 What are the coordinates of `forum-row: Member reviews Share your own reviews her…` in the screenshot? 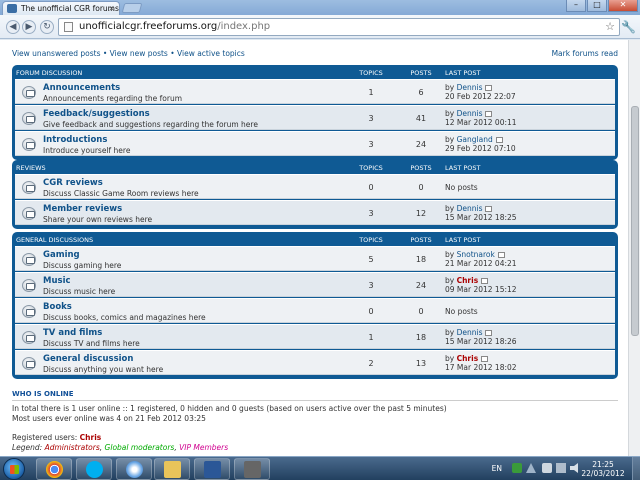 It's located at (315, 212).